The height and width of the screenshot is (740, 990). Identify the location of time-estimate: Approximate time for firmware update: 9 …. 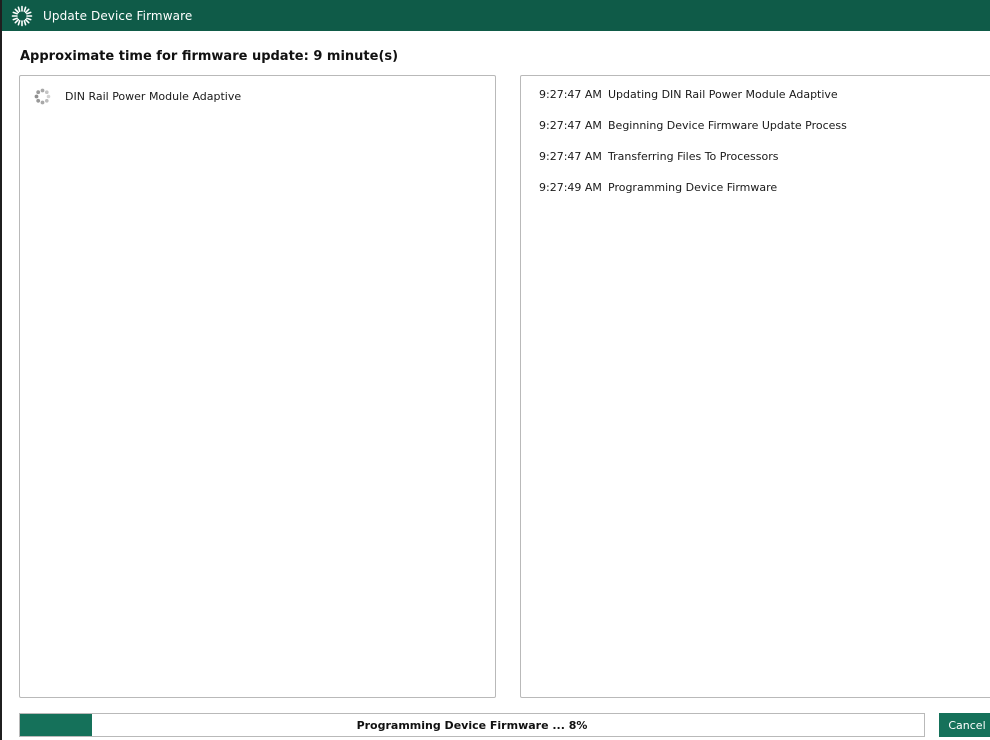
(209, 56).